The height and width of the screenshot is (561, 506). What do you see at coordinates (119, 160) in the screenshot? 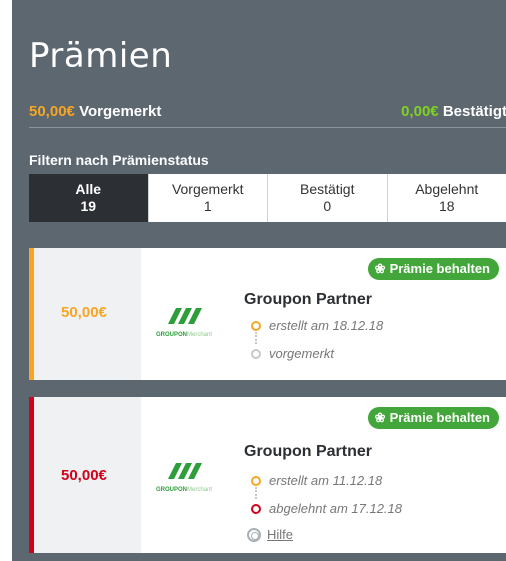
I see `filter-label: Filtern nach Prämienstatus` at bounding box center [119, 160].